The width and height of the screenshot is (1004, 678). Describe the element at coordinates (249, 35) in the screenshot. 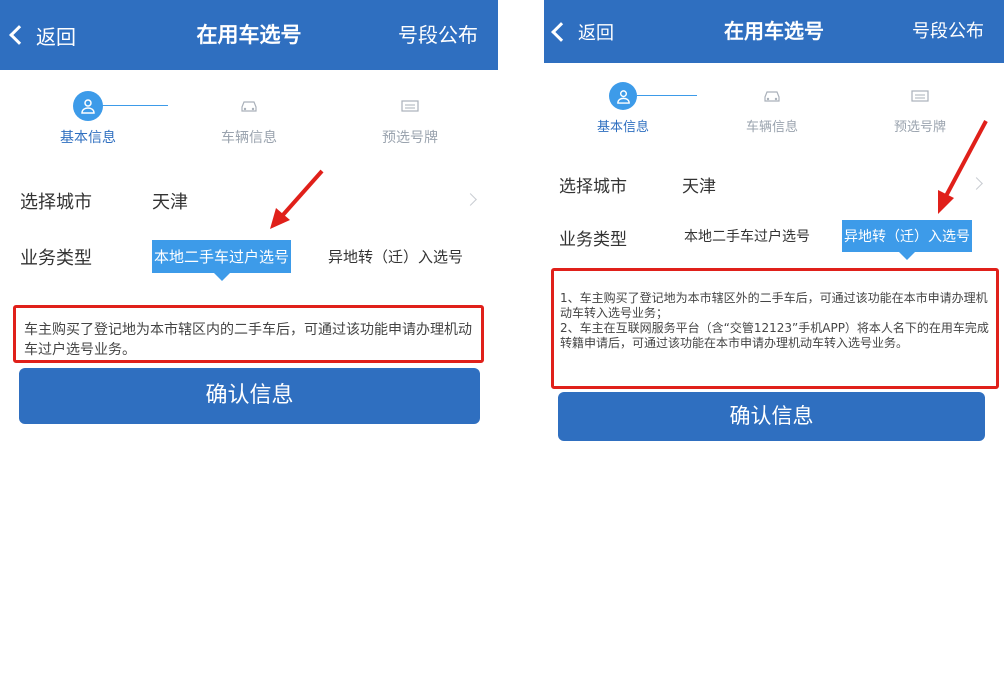

I see `left-header: 返回 在用车选号 号段公布` at that location.